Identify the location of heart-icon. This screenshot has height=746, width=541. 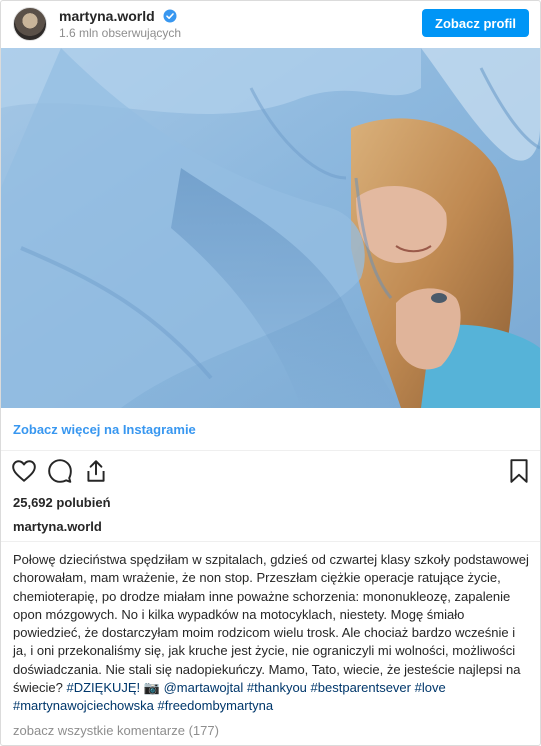
(24, 471).